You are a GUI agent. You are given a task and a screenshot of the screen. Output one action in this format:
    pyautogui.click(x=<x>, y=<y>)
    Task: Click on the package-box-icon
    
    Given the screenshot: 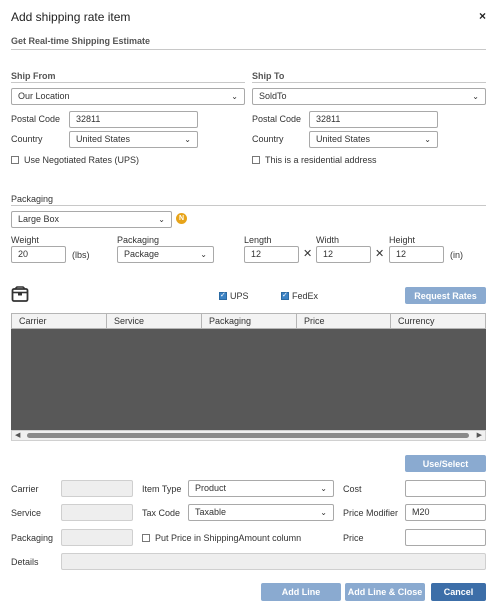 What is the action you would take?
    pyautogui.click(x=20, y=295)
    